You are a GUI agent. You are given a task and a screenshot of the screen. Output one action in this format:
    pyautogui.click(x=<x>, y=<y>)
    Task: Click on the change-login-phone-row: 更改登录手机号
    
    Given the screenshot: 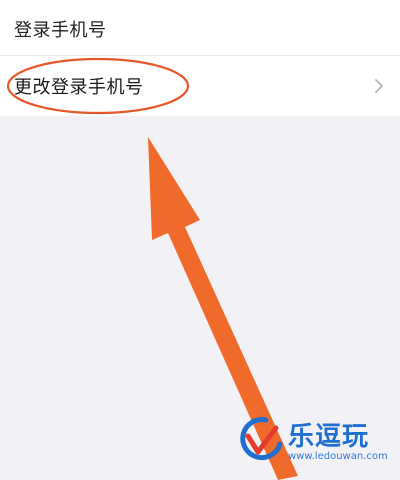 What is the action you would take?
    pyautogui.click(x=200, y=86)
    